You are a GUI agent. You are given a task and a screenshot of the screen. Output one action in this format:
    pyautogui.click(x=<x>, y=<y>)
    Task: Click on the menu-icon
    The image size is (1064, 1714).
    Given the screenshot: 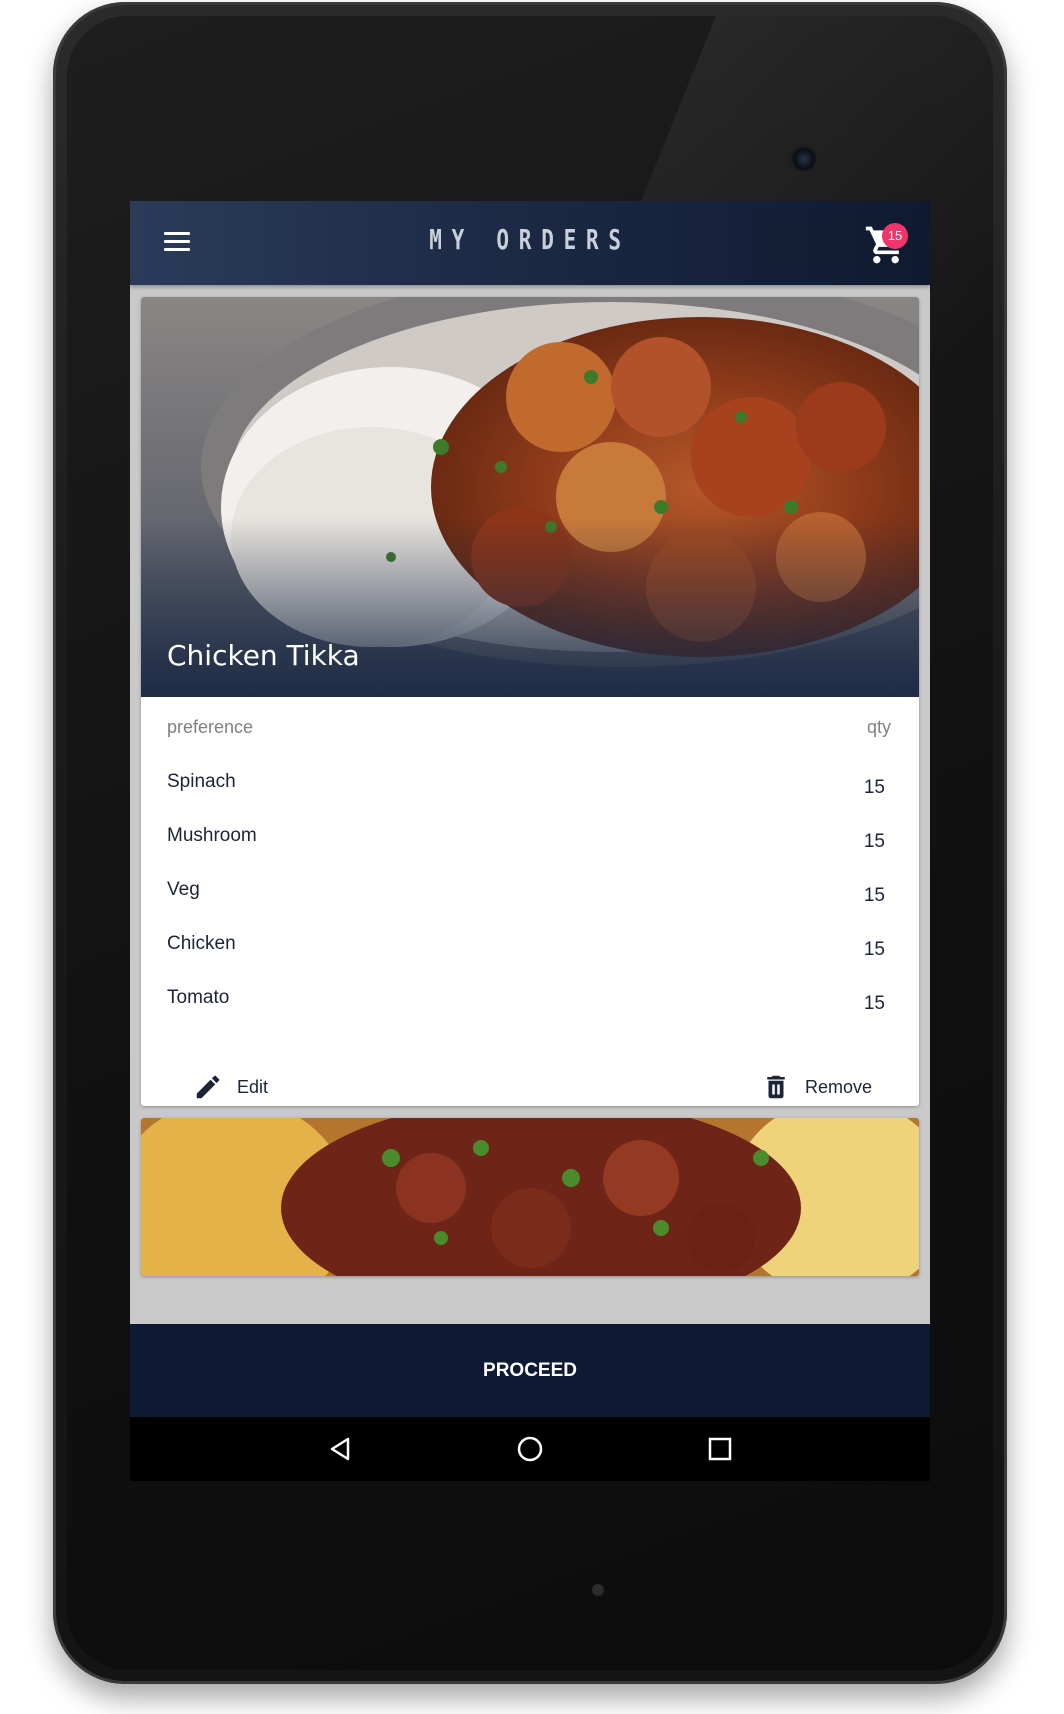 What is the action you would take?
    pyautogui.click(x=177, y=242)
    